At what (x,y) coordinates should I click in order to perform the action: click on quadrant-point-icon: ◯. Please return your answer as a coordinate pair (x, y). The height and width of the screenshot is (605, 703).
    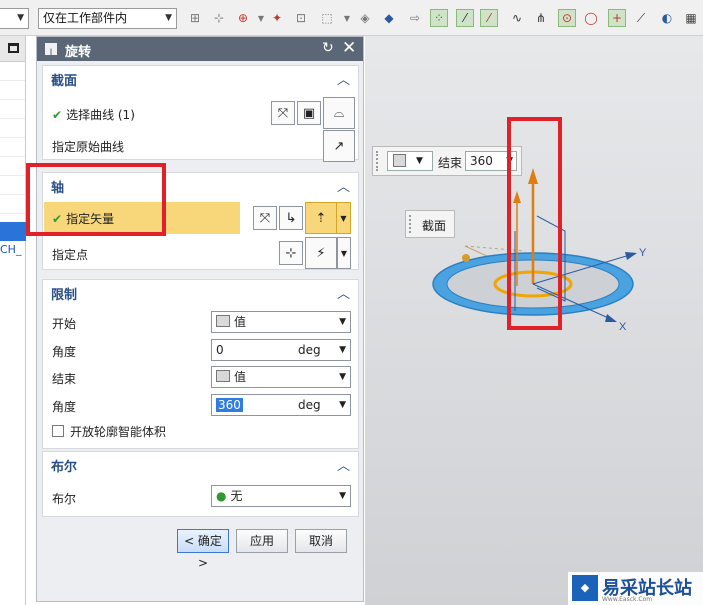
    Looking at the image, I should click on (591, 18).